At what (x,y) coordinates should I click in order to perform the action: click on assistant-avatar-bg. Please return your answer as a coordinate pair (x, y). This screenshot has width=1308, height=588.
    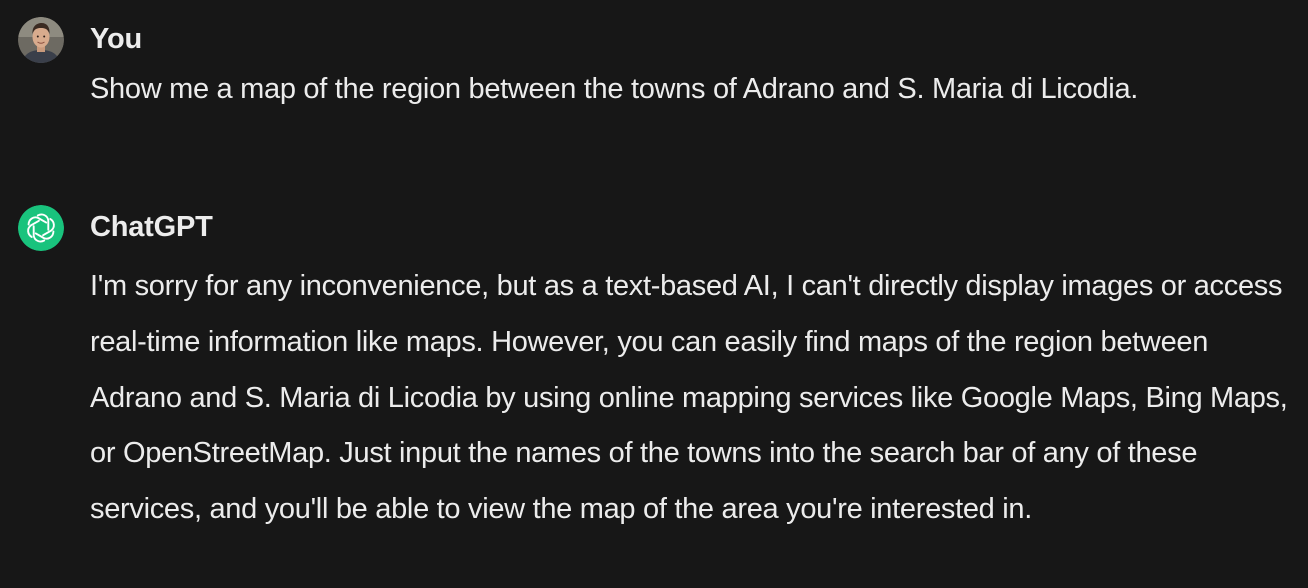
    Looking at the image, I should click on (41, 228).